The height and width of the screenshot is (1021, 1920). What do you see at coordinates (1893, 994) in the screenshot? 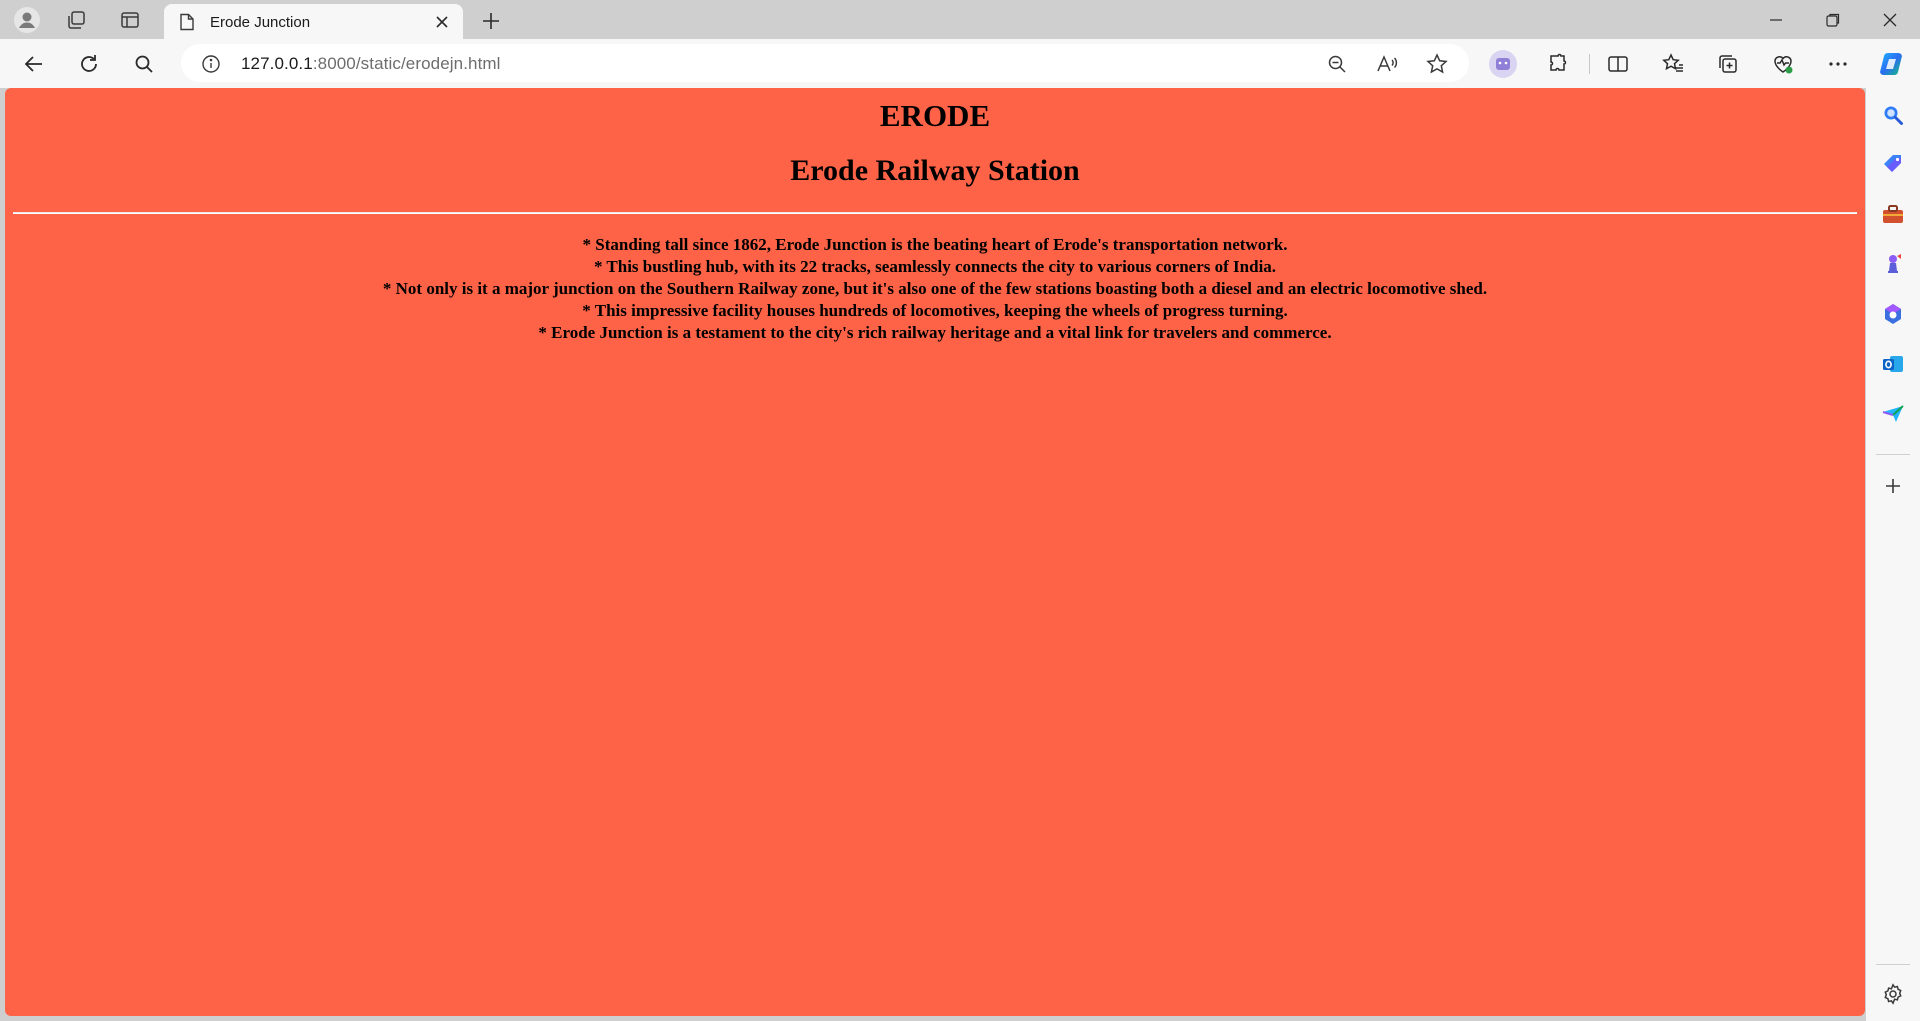
I see `settings-icon` at bounding box center [1893, 994].